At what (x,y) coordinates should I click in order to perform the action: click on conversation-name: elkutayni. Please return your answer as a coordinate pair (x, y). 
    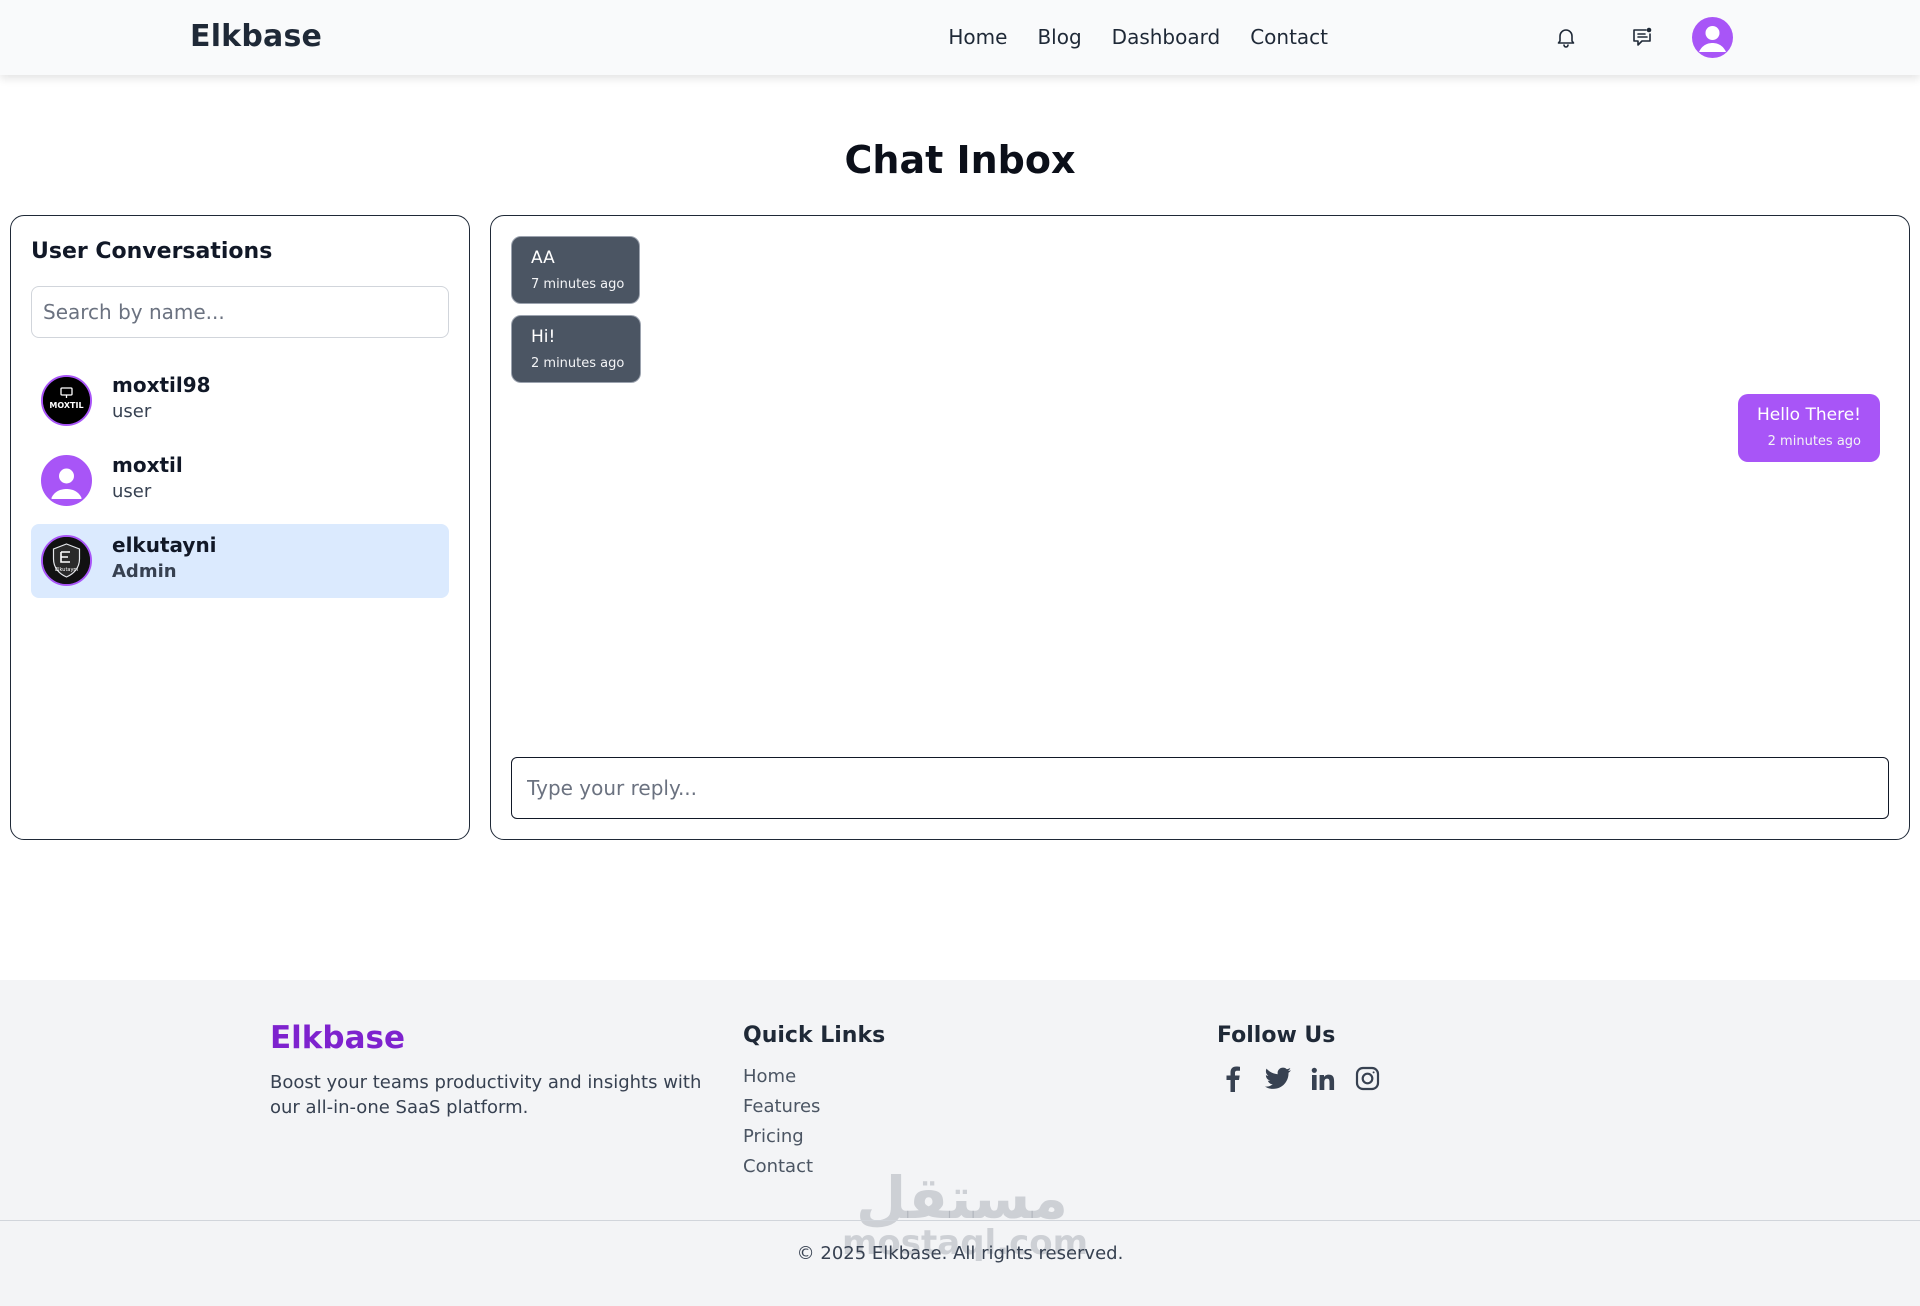
    Looking at the image, I should click on (164, 545).